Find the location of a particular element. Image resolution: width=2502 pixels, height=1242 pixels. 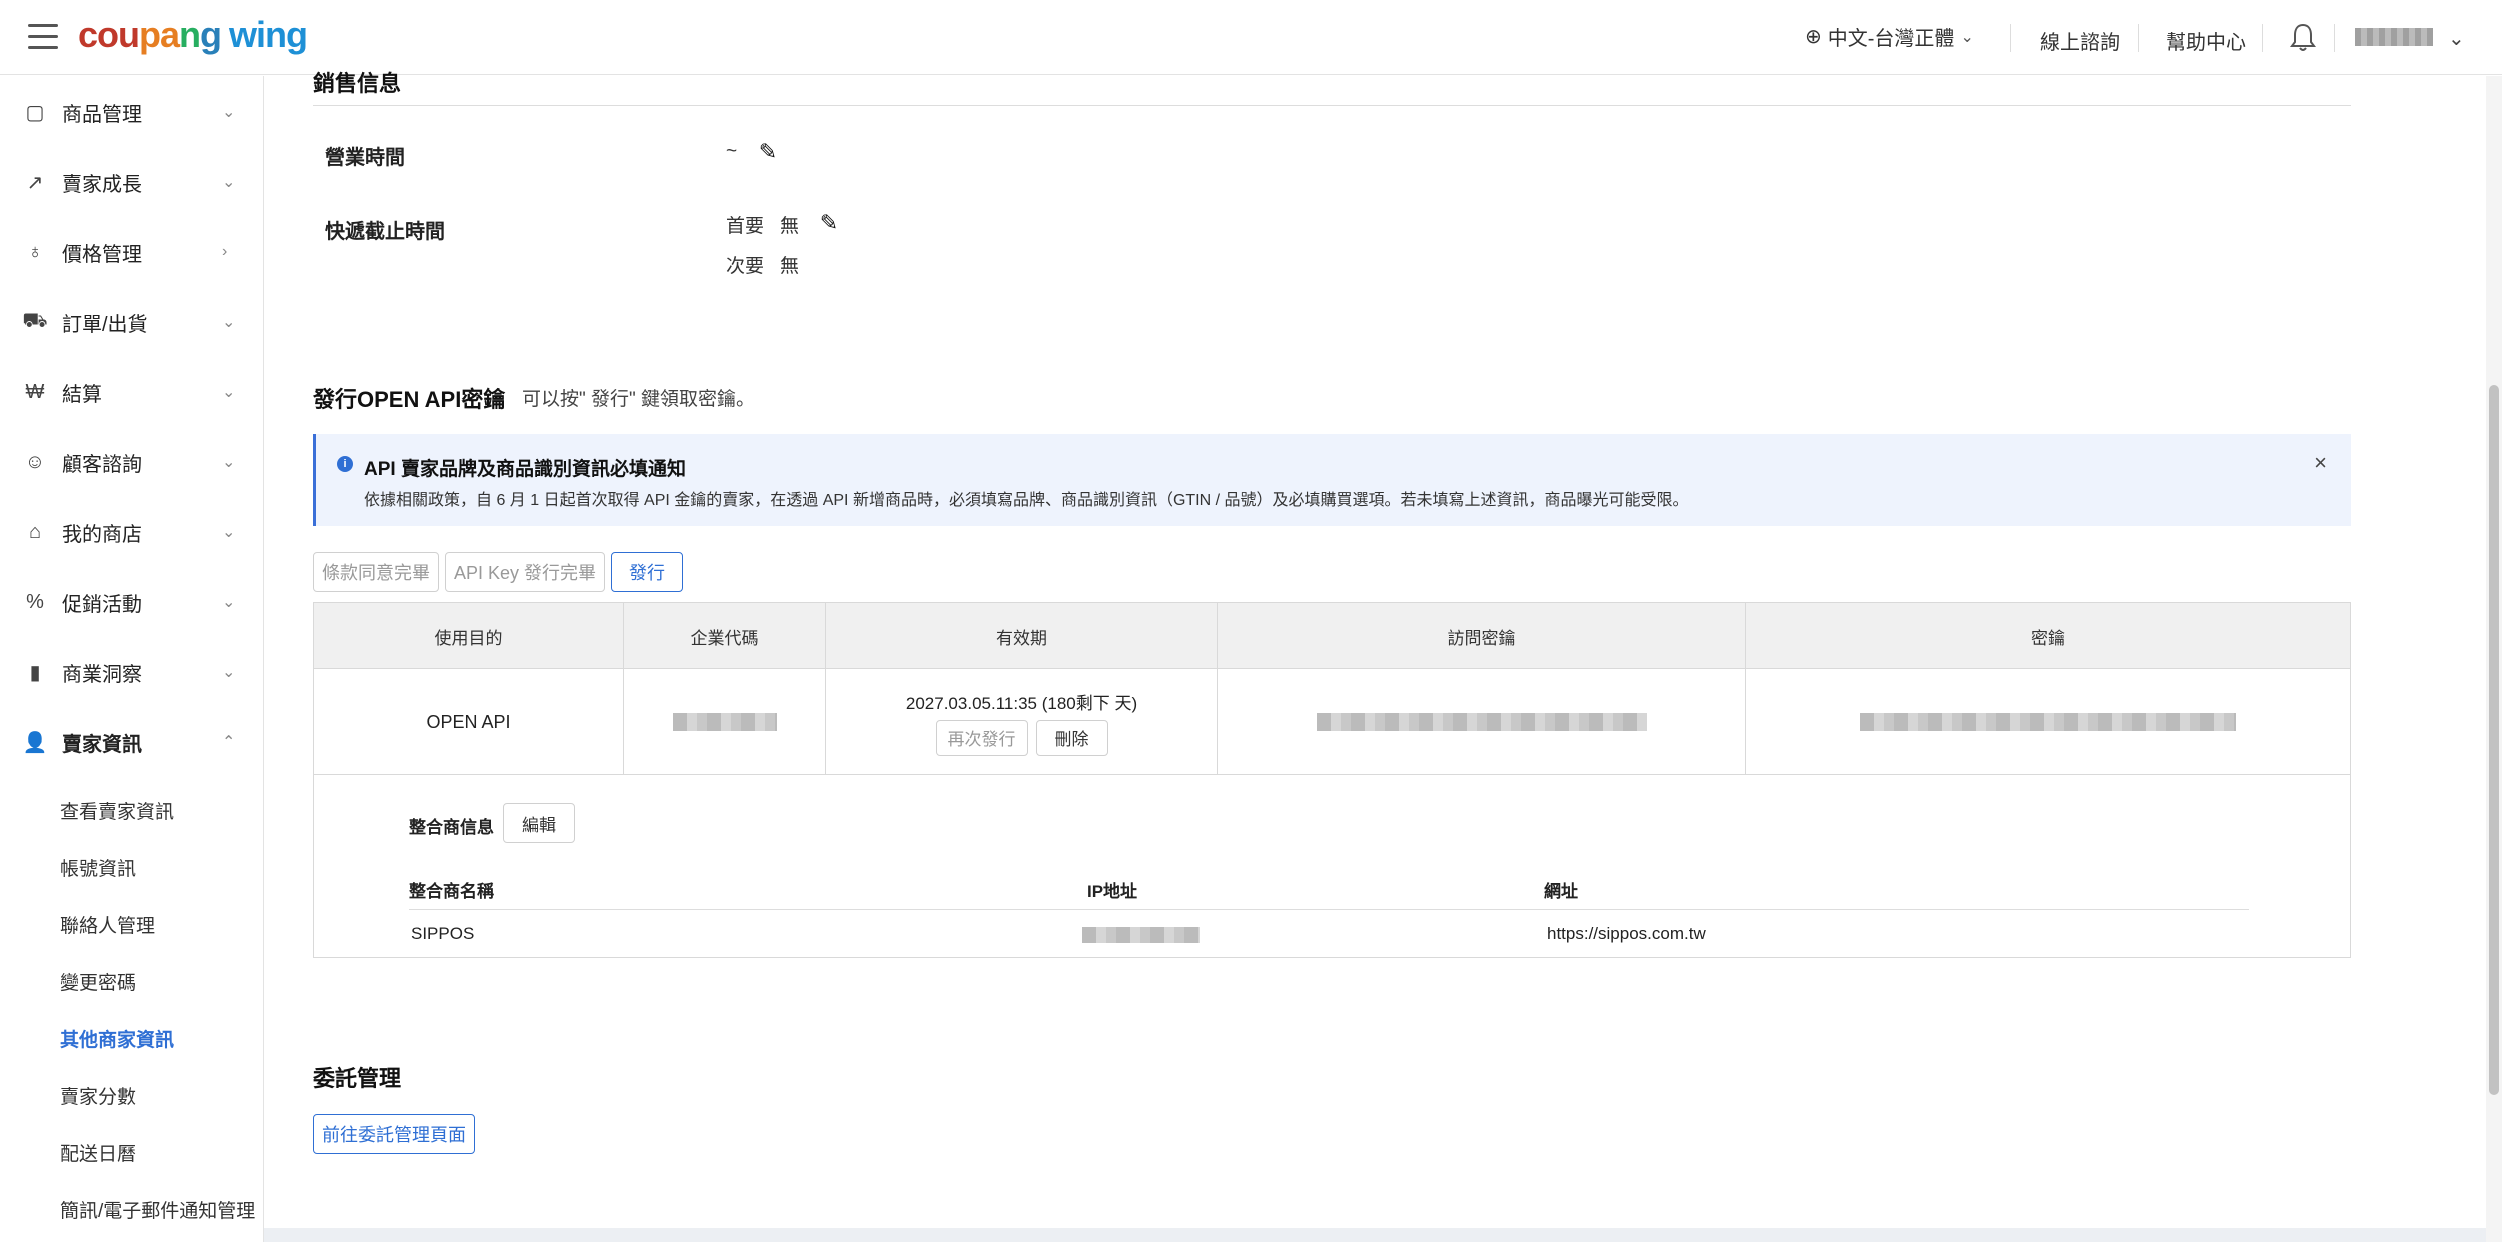

sidebar-item-my-store: ⌂ 我的商店 ⌄ is located at coordinates (132, 532).